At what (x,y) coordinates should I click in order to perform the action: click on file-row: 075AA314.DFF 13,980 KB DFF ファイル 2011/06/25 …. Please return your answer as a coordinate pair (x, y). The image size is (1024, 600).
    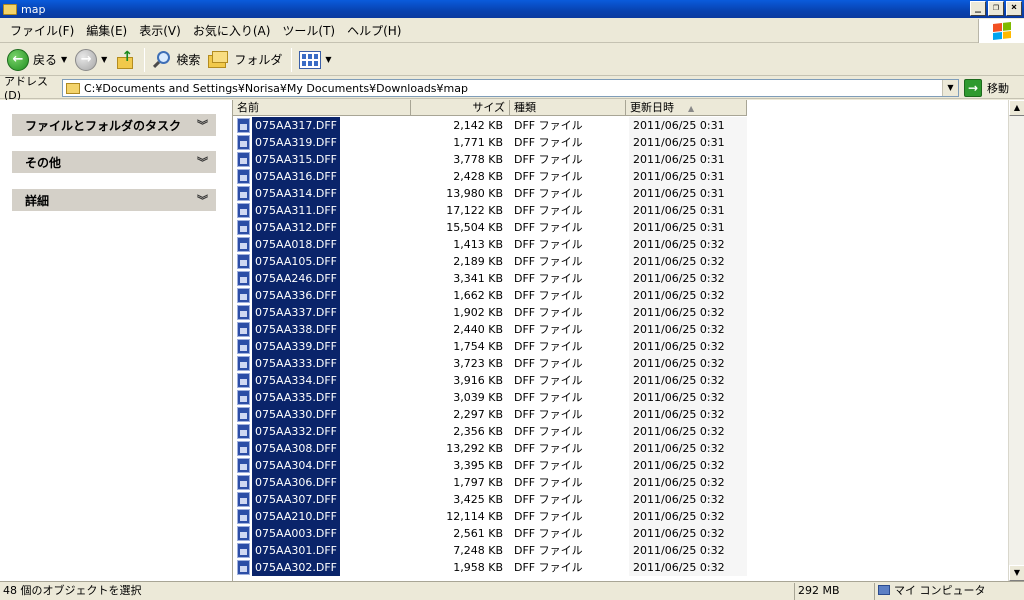
    Looking at the image, I should click on (621, 193).